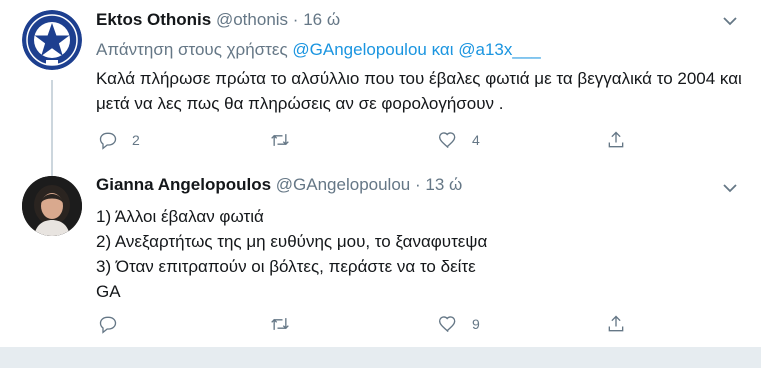 The image size is (761, 368). What do you see at coordinates (476, 140) in the screenshot?
I see `like-count: 4` at bounding box center [476, 140].